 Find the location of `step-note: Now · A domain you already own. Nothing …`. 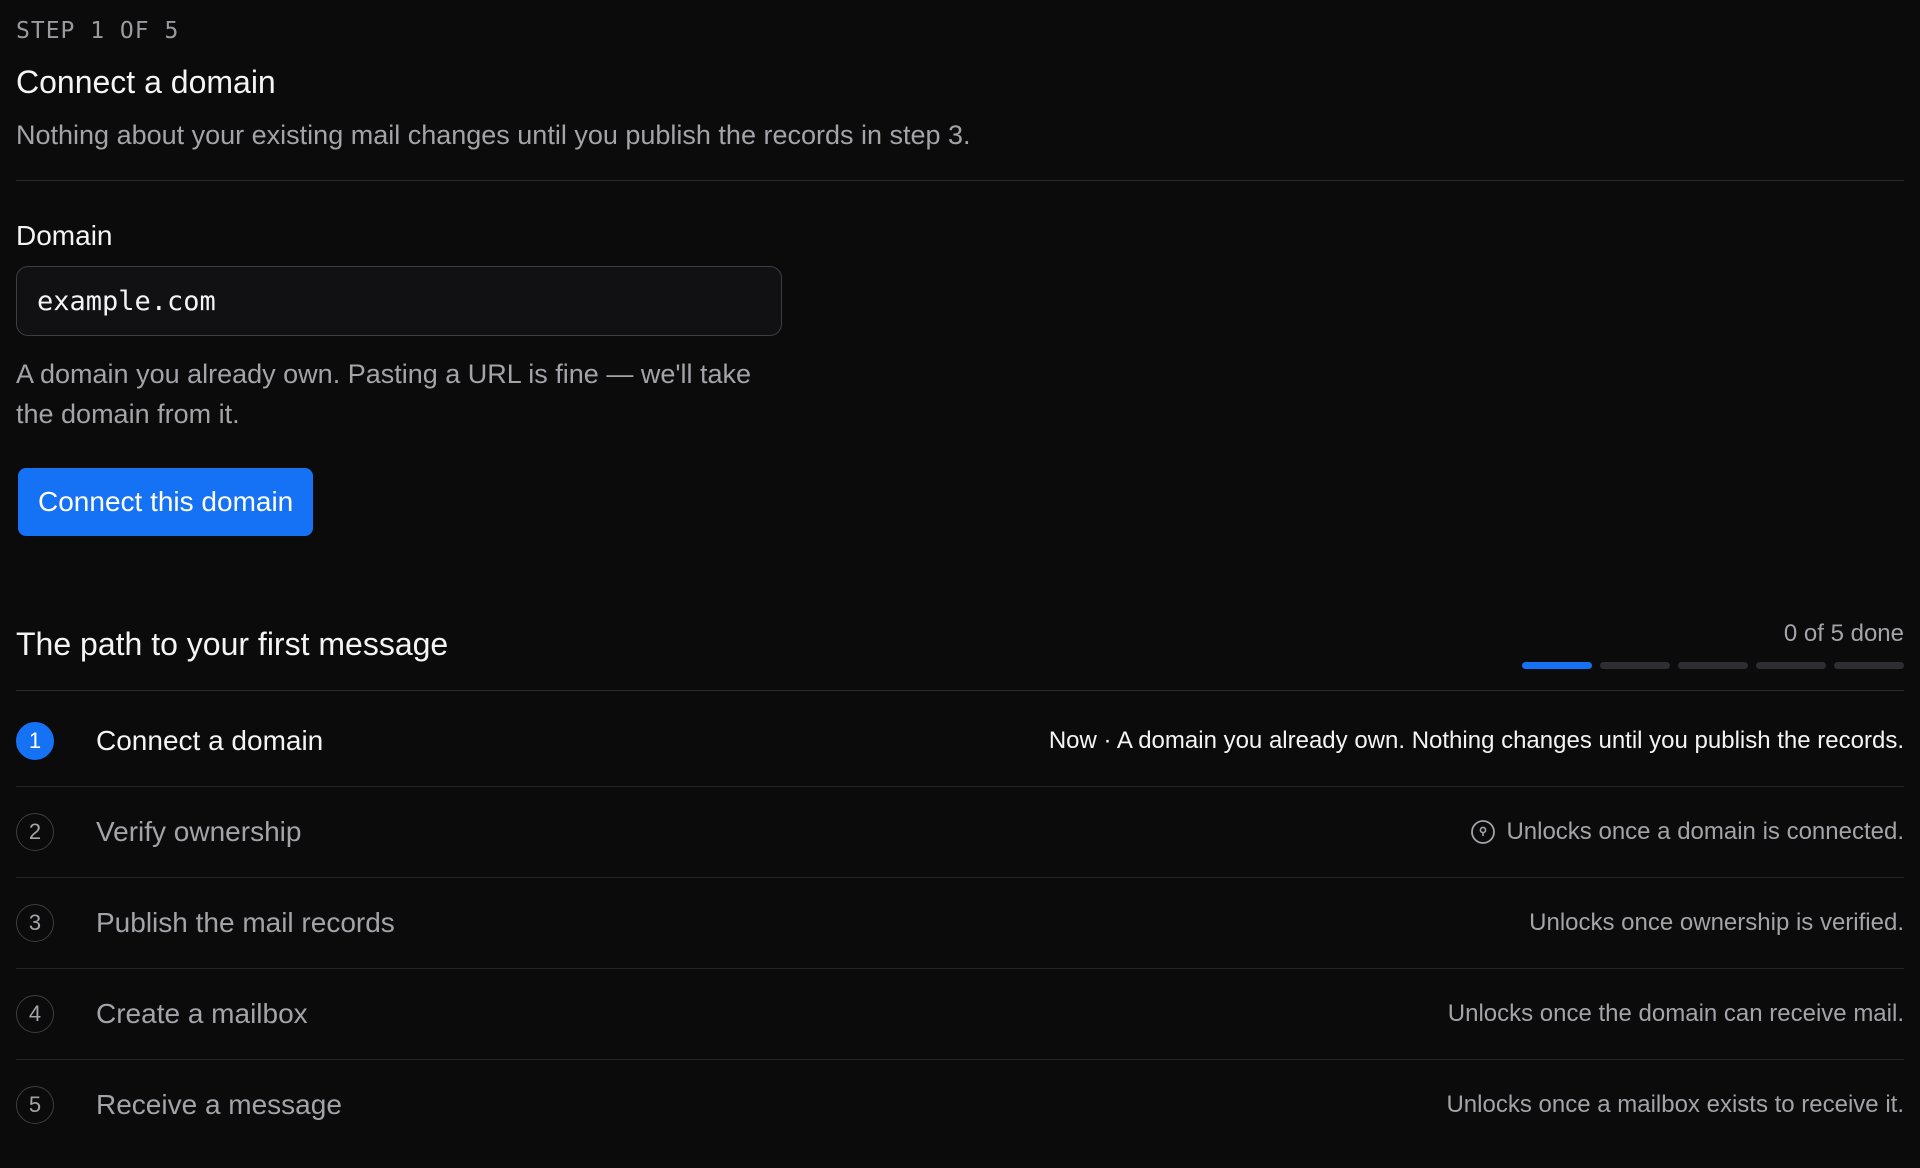

step-note: Now · A domain you already own. Nothing … is located at coordinates (1476, 741).